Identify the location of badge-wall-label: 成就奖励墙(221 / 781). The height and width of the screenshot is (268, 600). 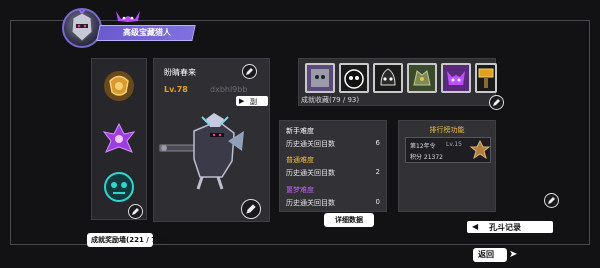
(128, 240).